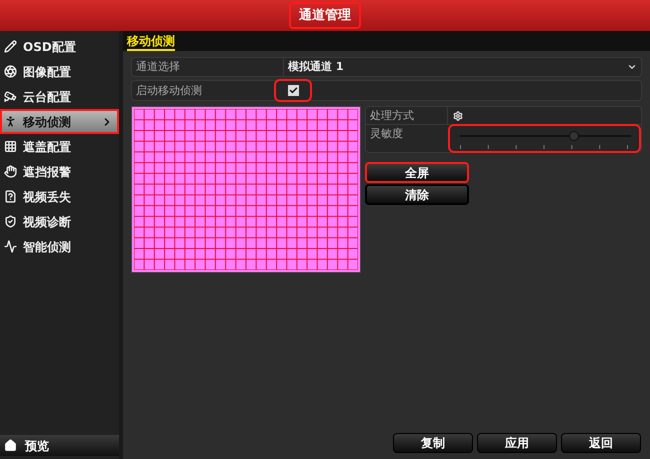 The height and width of the screenshot is (459, 650). What do you see at coordinates (47, 97) in the screenshot?
I see `sidebar-label: 云台配置` at bounding box center [47, 97].